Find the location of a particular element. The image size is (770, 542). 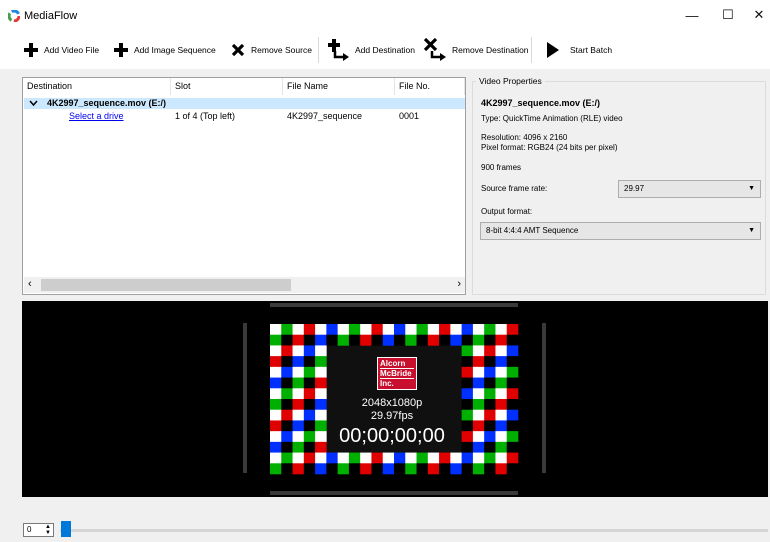

add-video-file-button: Add Video File is located at coordinates (61, 50).